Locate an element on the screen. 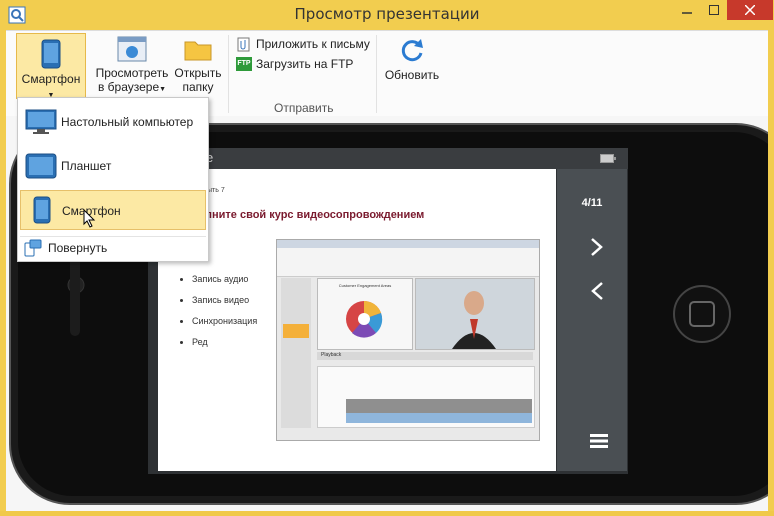 The height and width of the screenshot is (516, 774). rotate-label: Повернуть is located at coordinates (78, 248).